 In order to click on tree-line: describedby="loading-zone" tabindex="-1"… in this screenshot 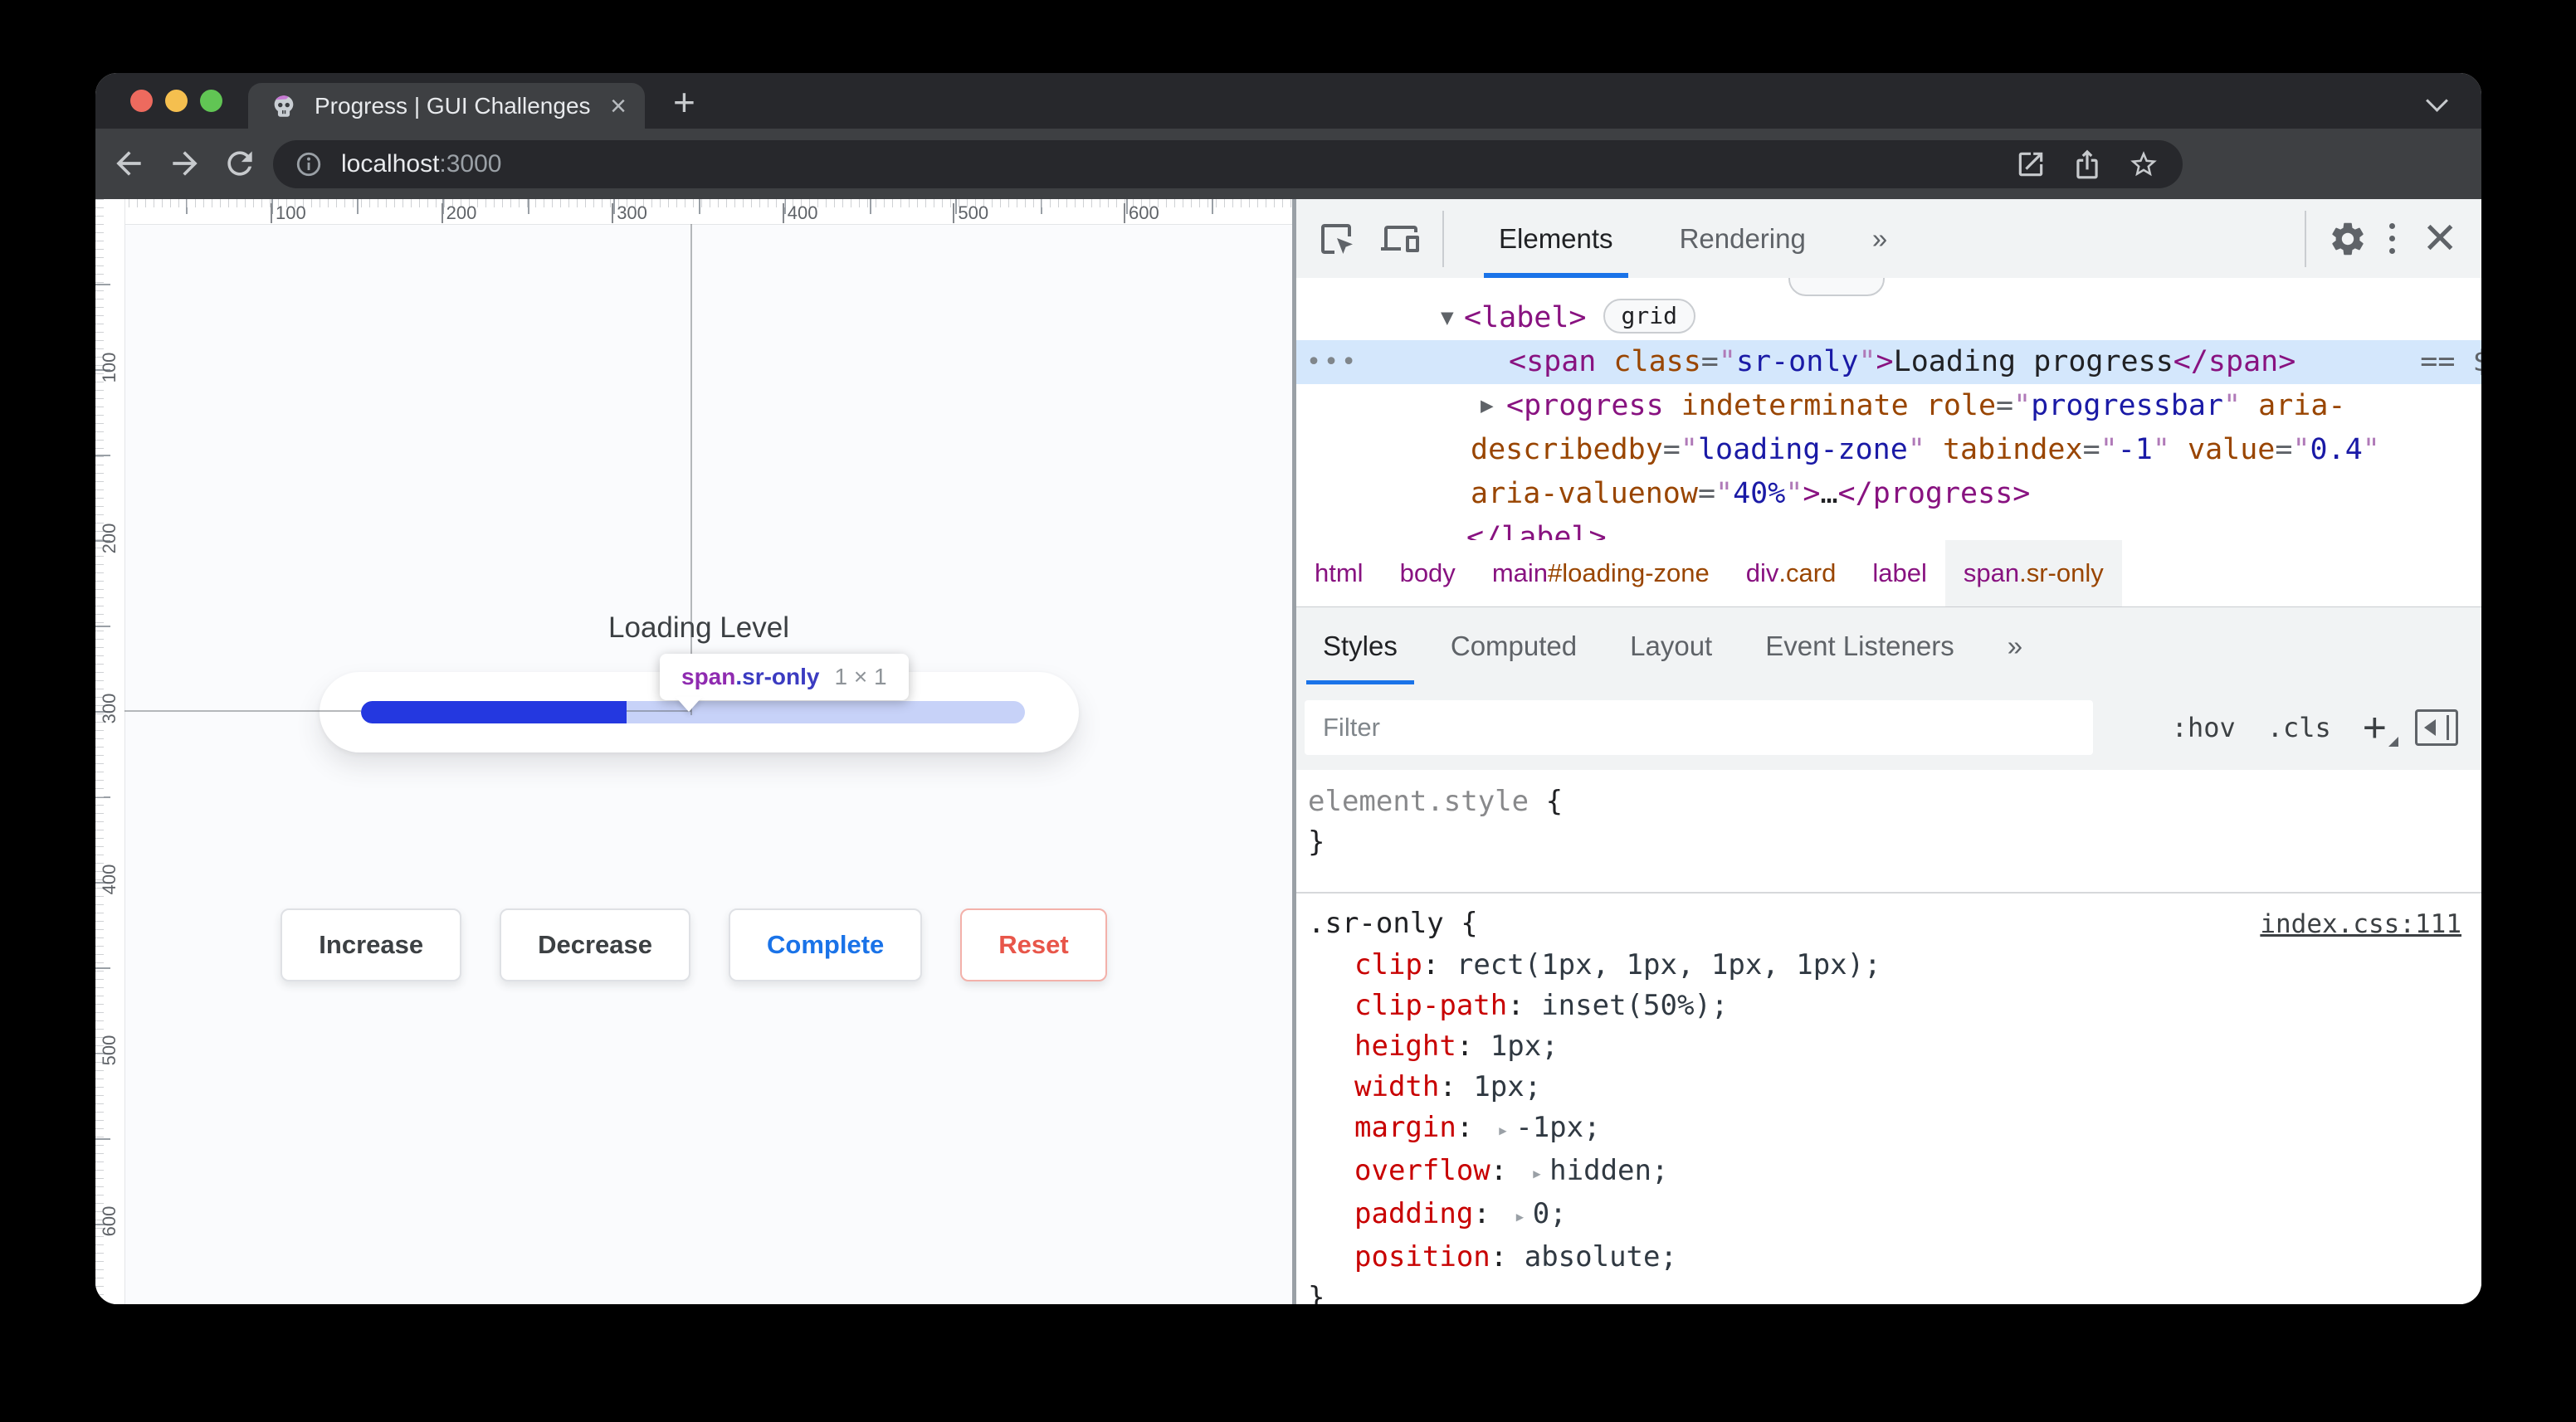, I will do `click(1889, 450)`.